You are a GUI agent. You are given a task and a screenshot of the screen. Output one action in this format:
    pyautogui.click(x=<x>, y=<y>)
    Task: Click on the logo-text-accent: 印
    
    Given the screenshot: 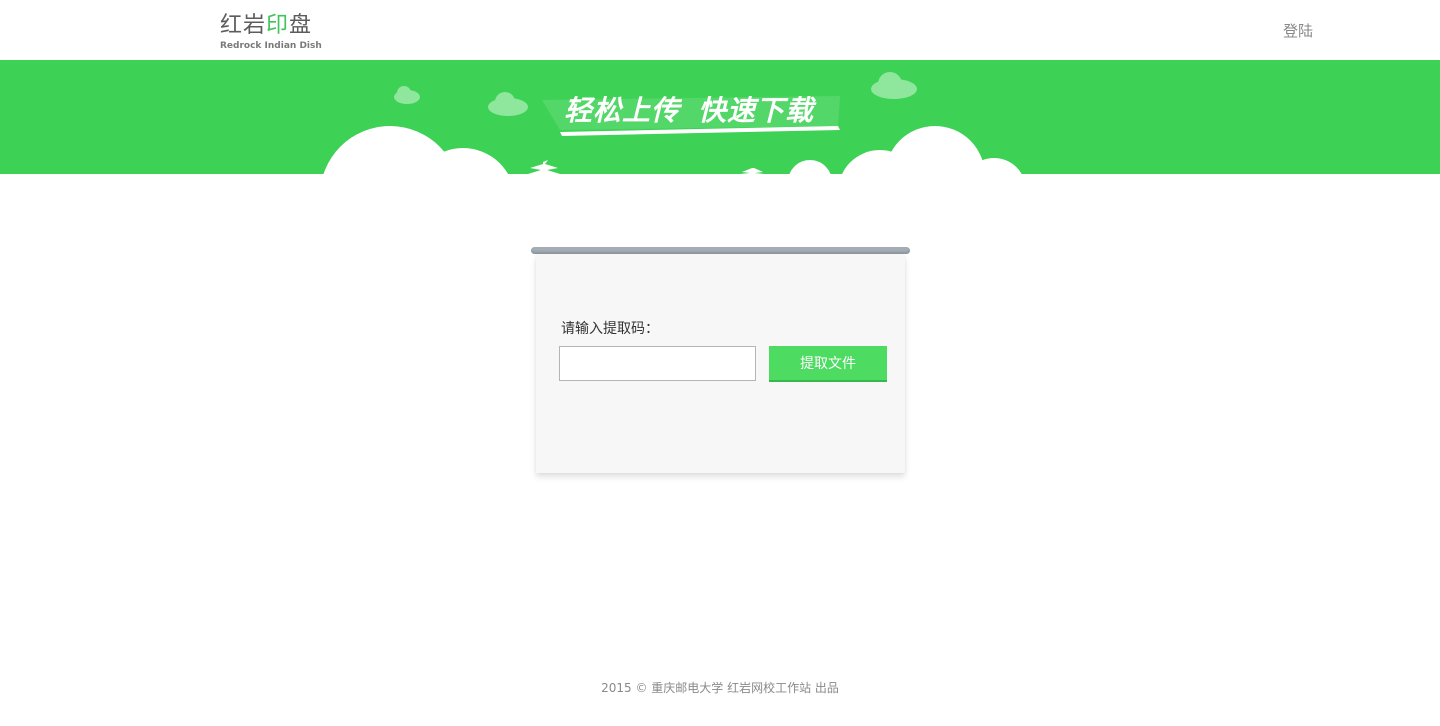 What is the action you would take?
    pyautogui.click(x=278, y=25)
    